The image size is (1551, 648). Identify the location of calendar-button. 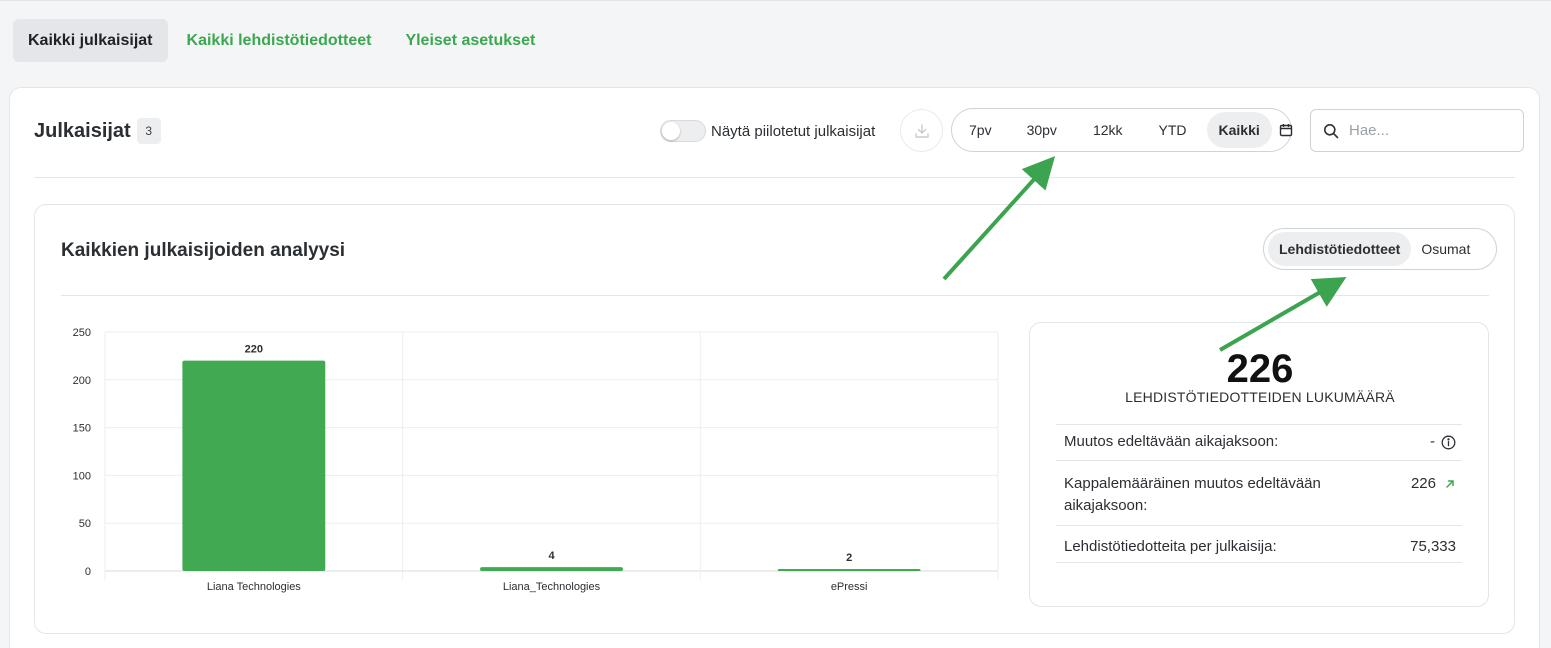
(1286, 130).